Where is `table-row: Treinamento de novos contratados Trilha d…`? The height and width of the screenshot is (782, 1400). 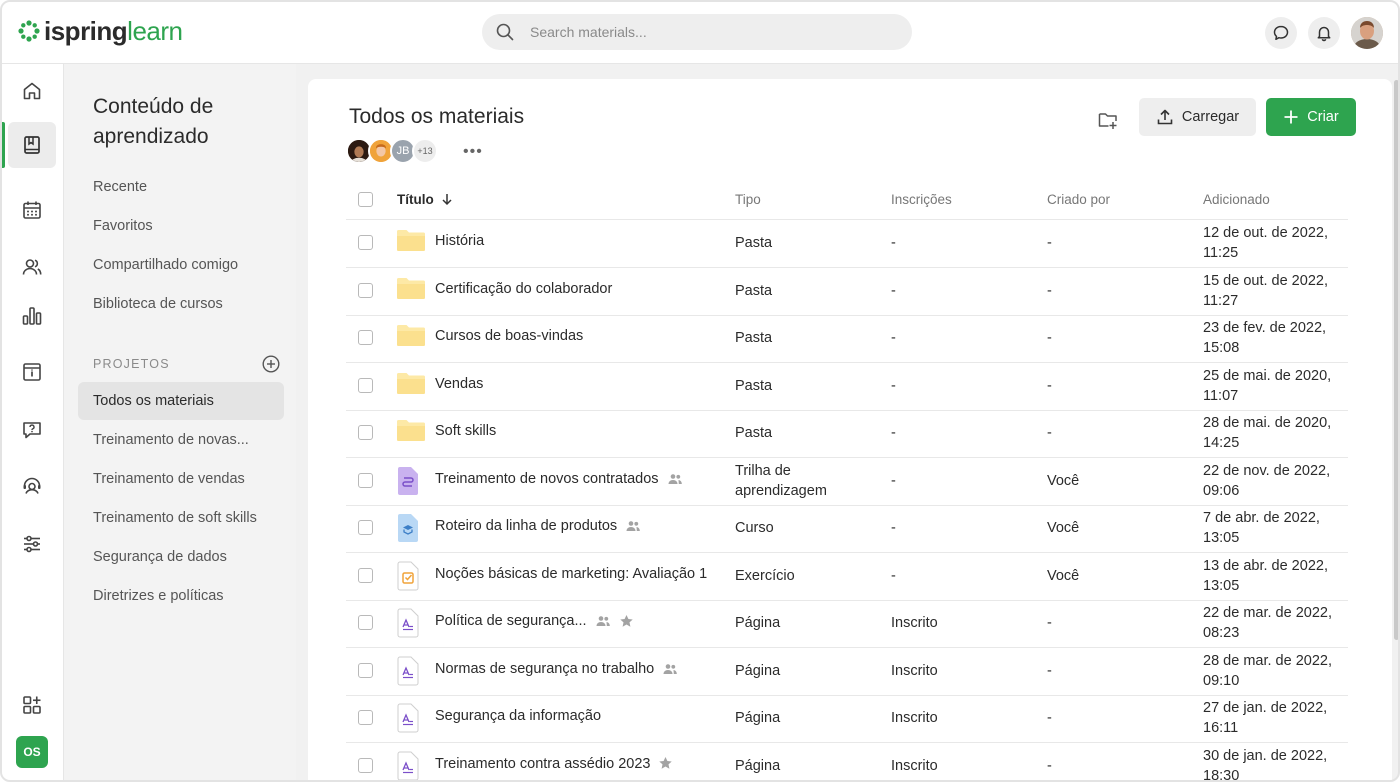
table-row: Treinamento de novos contratados Trilha d… is located at coordinates (847, 482).